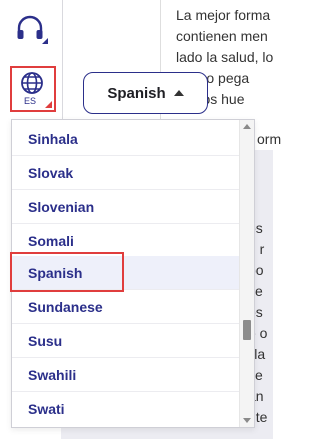 This screenshot has width=320, height=439. I want to click on language-option: Swahili, so click(126, 375).